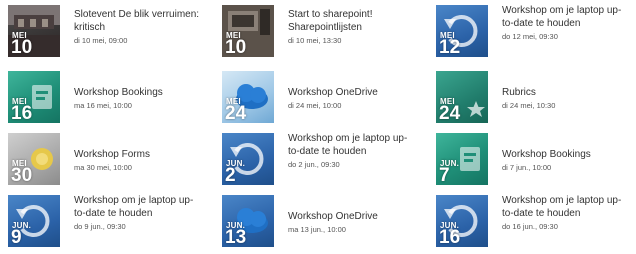 This screenshot has width=636, height=254. What do you see at coordinates (352, 21) in the screenshot?
I see `event-title: Start to sharepoint! Sharepointlijsten` at bounding box center [352, 21].